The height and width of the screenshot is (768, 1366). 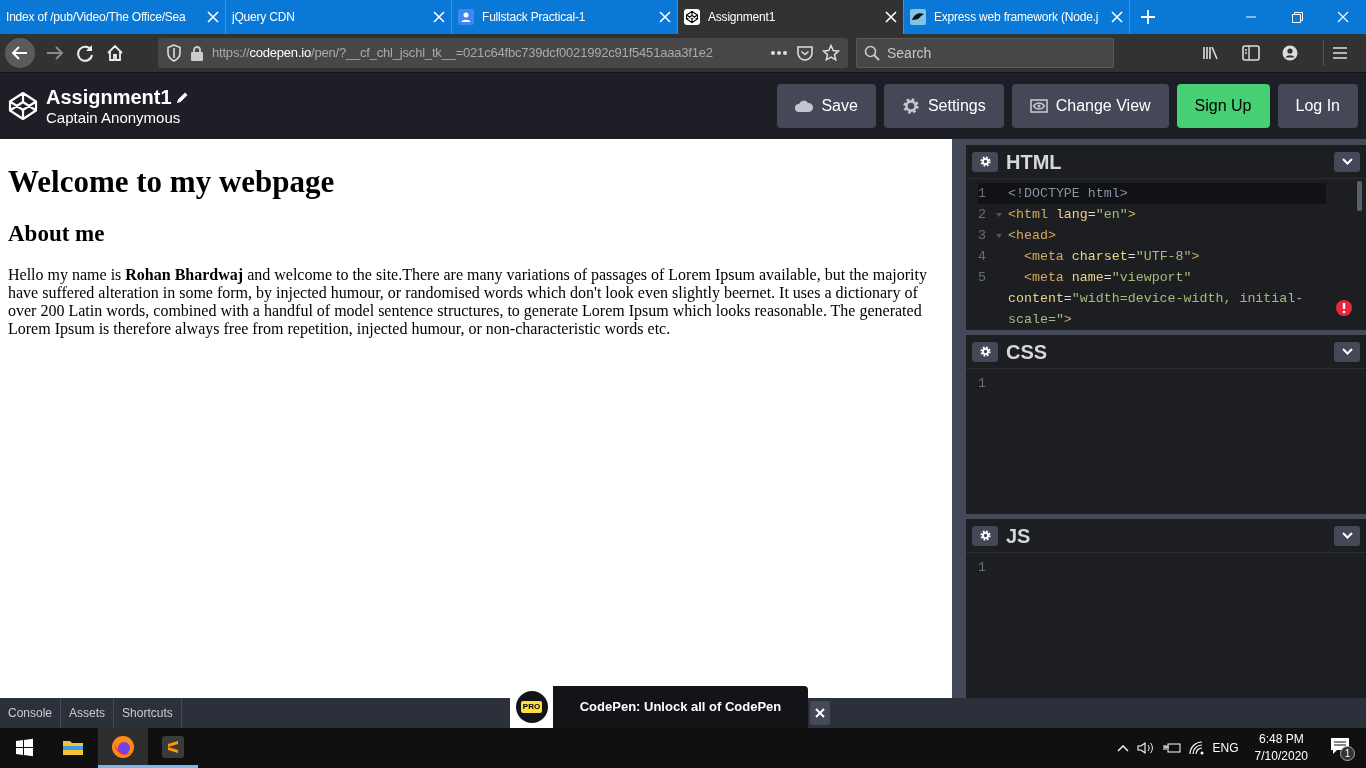 What do you see at coordinates (1072, 215) in the screenshot?
I see `code-line: <html lang="en">` at bounding box center [1072, 215].